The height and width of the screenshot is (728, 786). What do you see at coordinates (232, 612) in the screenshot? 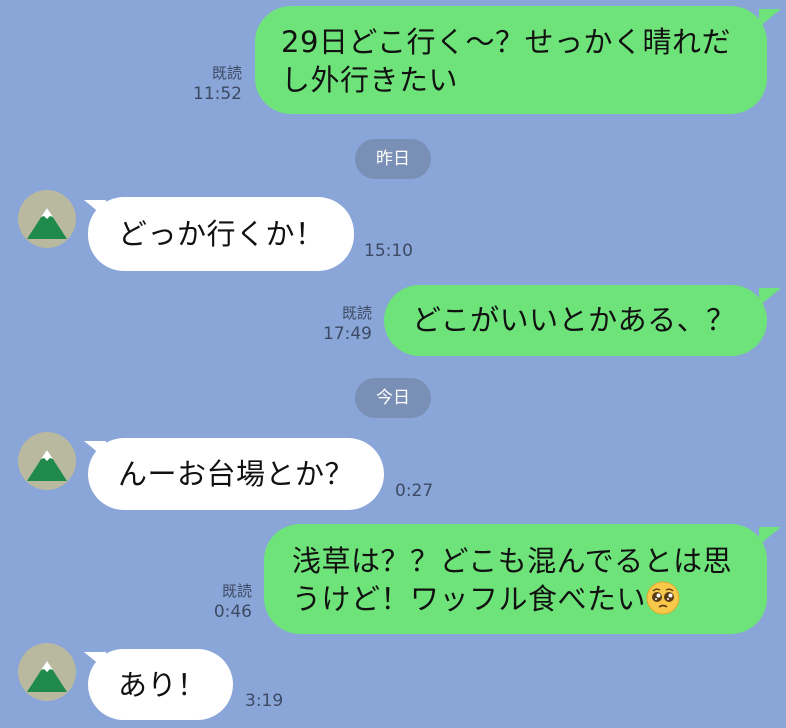
I see `message-time: 0:46` at bounding box center [232, 612].